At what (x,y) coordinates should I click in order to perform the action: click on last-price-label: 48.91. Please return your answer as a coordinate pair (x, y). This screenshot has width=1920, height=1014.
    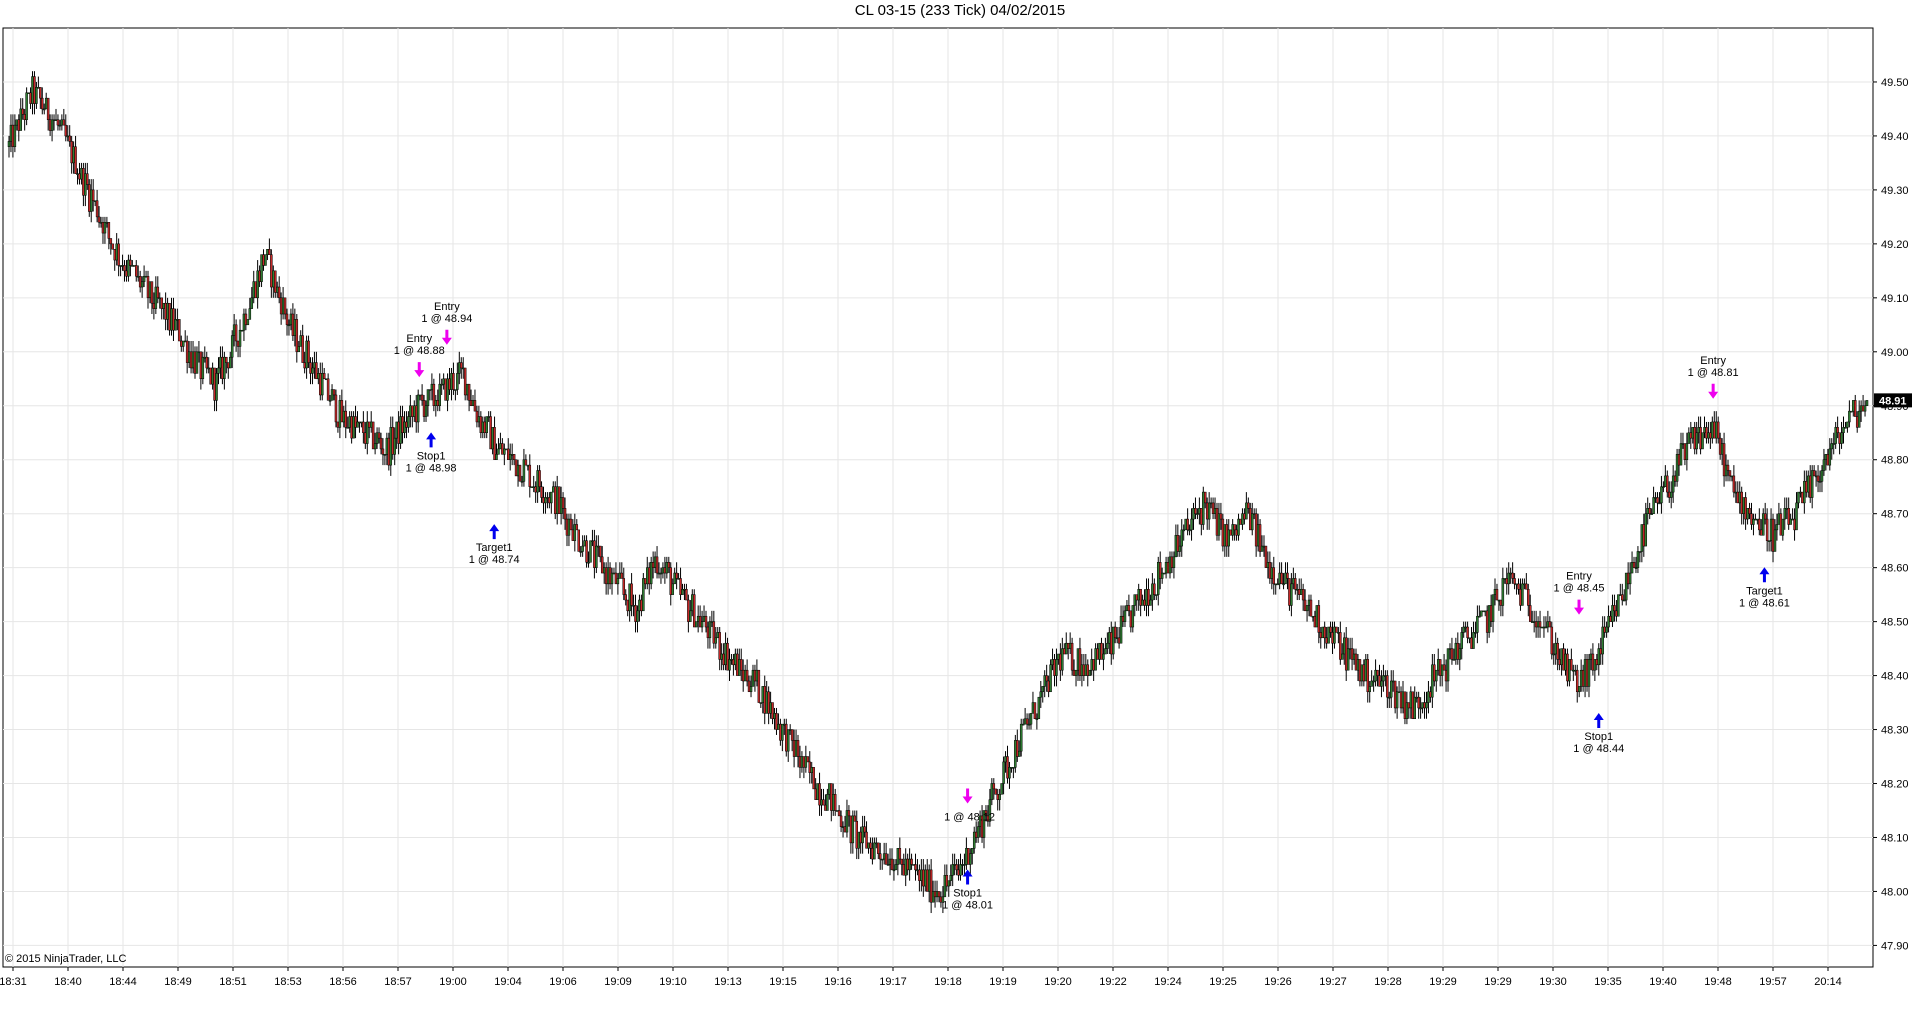
    Looking at the image, I should click on (1893, 401).